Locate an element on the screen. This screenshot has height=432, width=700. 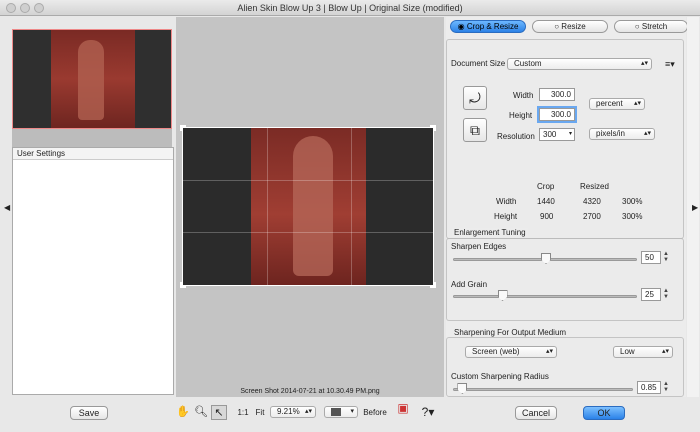
user-settings-list: User Settings is located at coordinates (93, 271).